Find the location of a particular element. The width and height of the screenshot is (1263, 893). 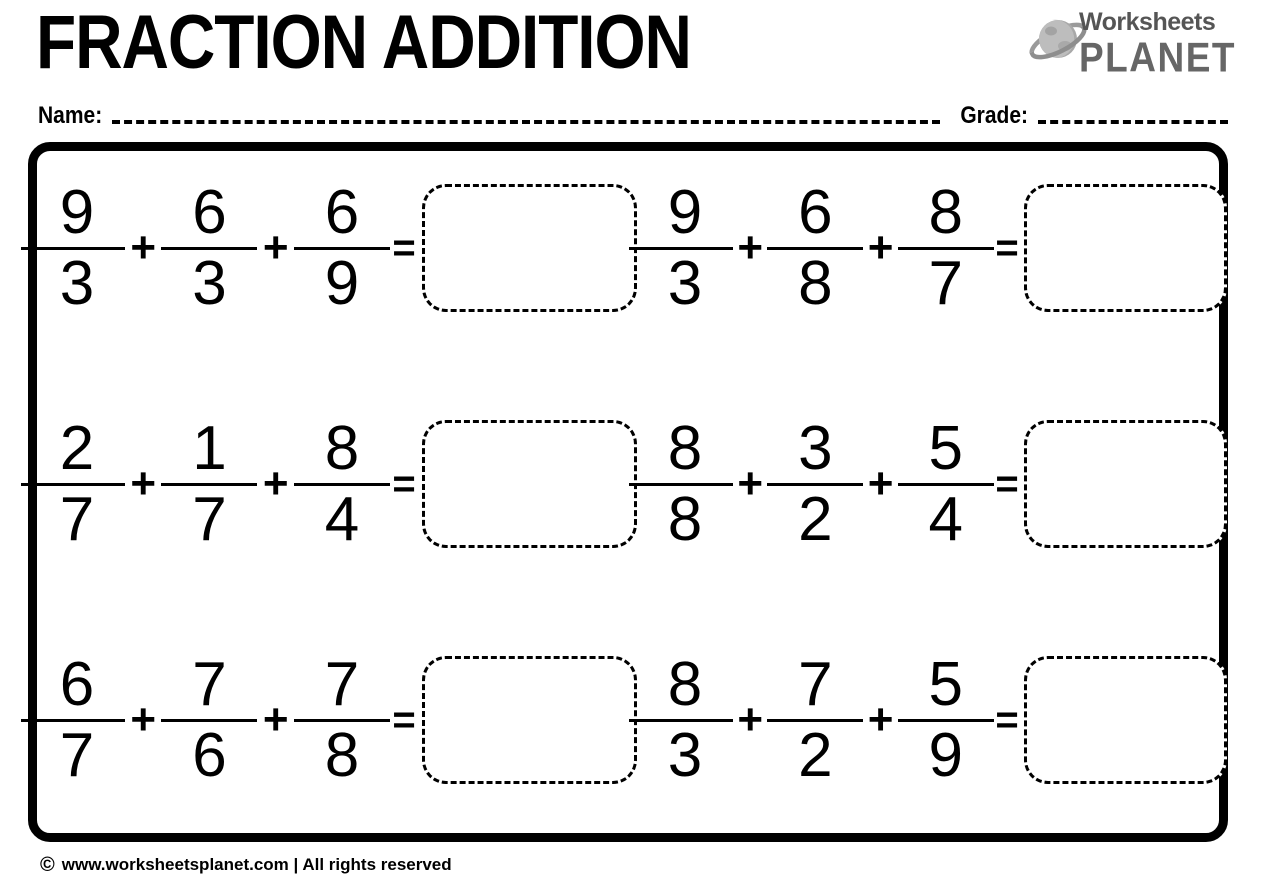

problem-p6: 8 3 + 7 2 + 5 9 = is located at coordinates (928, 720).